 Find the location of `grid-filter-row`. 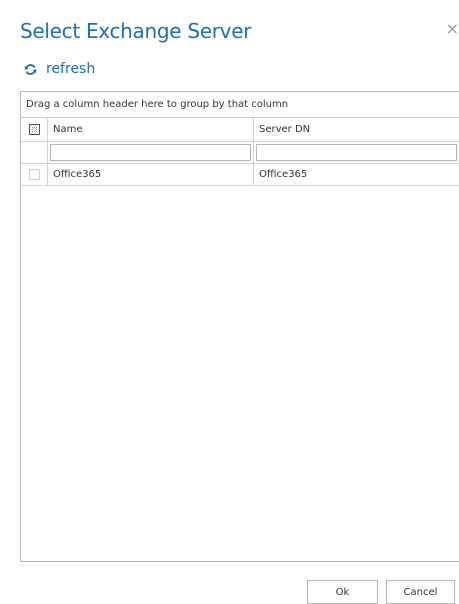

grid-filter-row is located at coordinates (240, 153).